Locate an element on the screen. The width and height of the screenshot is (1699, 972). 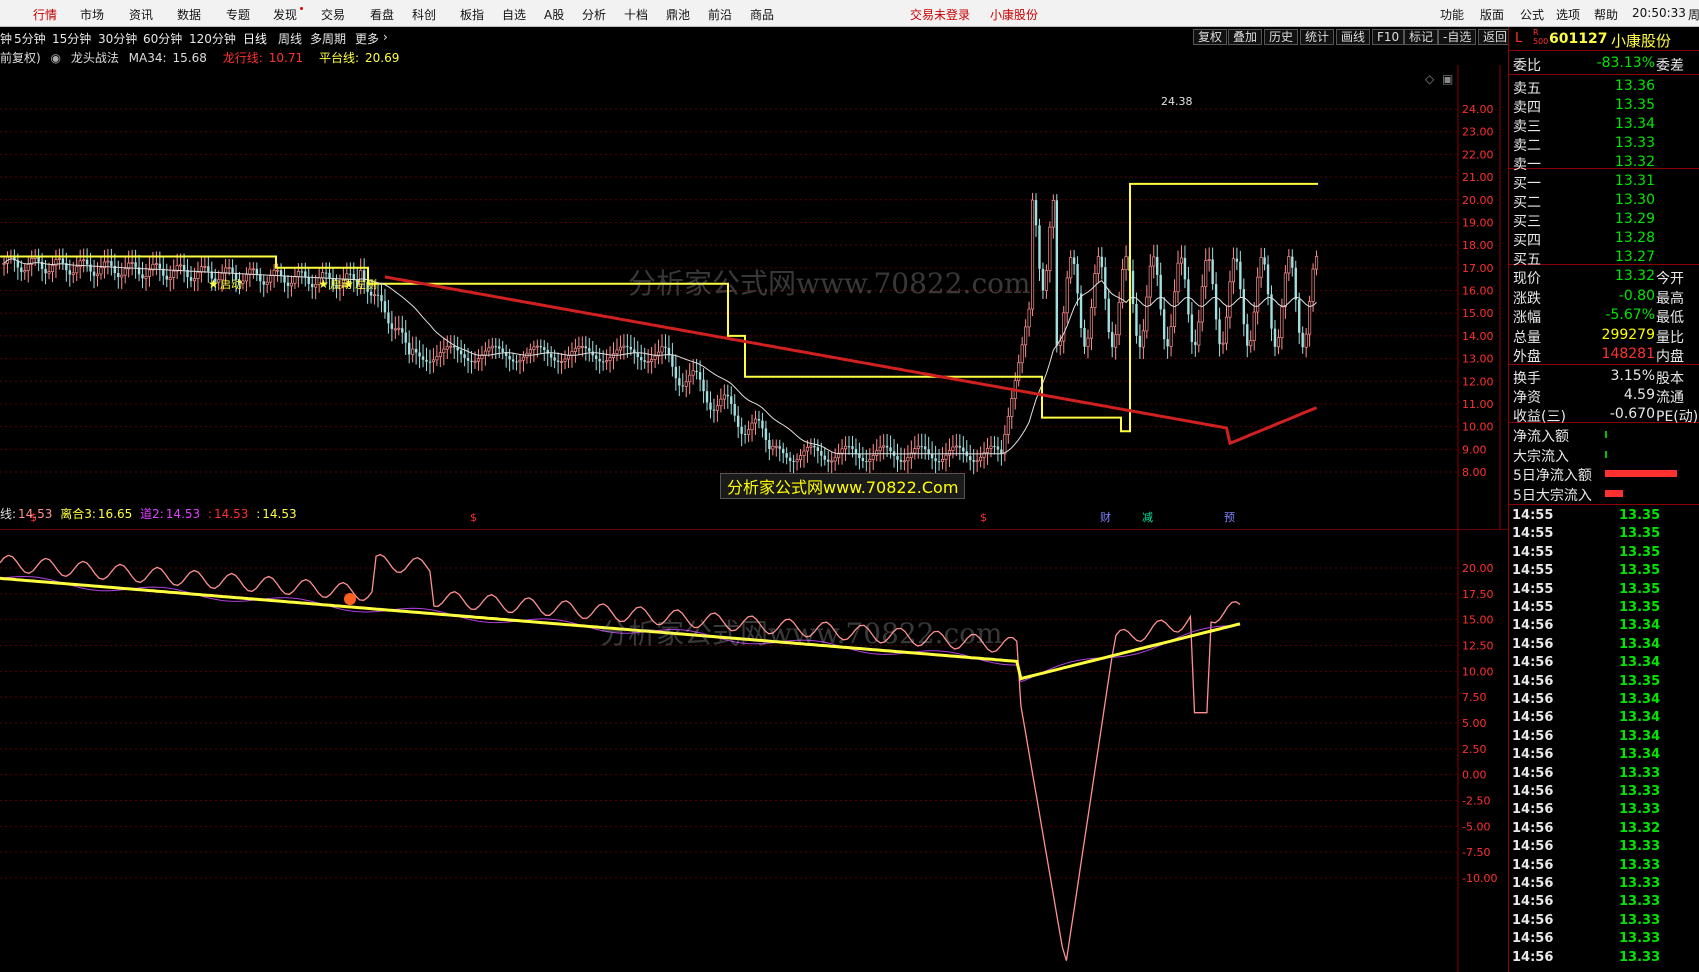
menu-item-help: 帮助 is located at coordinates (1606, 14).